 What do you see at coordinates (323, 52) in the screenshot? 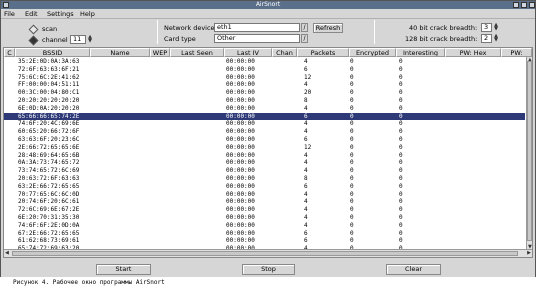
I see `column-header-packets: Packets` at bounding box center [323, 52].